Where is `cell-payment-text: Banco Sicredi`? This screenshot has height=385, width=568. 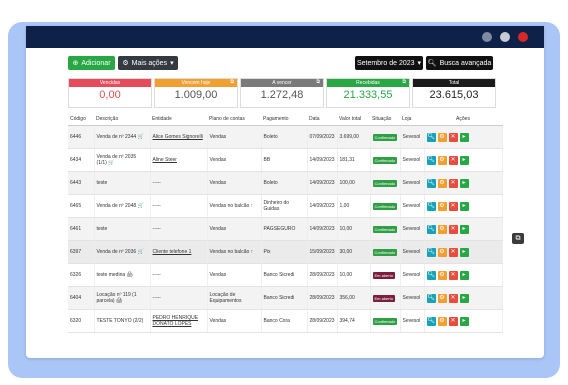
cell-payment-text: Banco Sicredi is located at coordinates (279, 298).